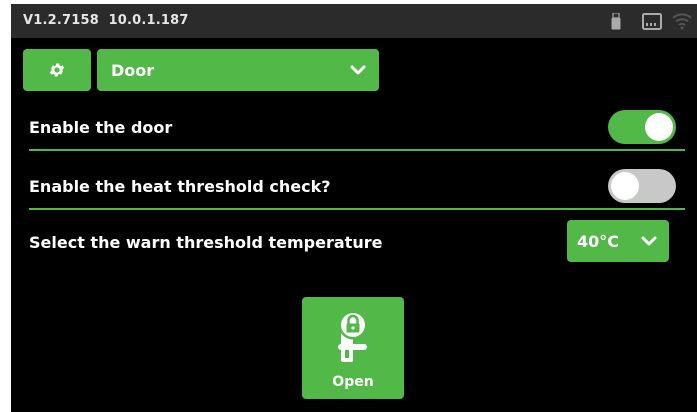 Image resolution: width=697 pixels, height=412 pixels. I want to click on heat-check-toggle, so click(642, 186).